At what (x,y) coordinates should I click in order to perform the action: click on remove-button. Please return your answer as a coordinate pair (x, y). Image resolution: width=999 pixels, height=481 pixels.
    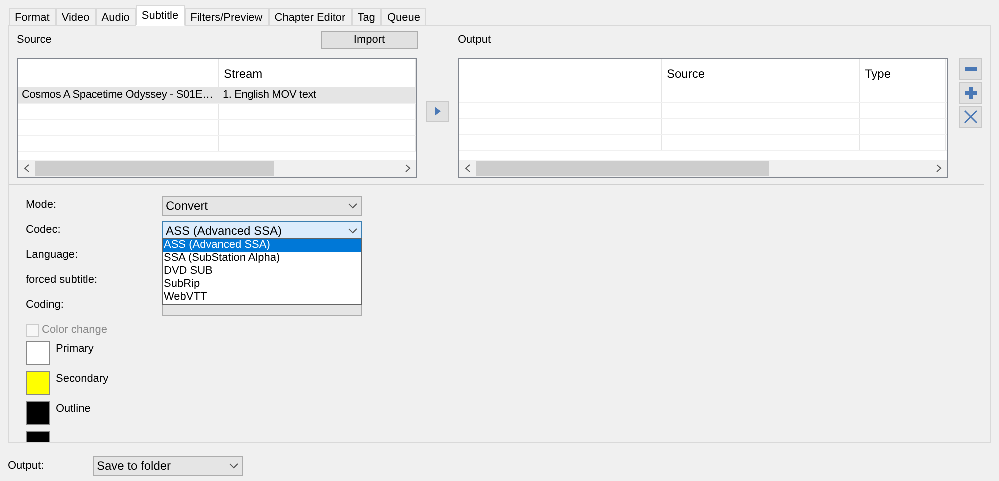
    Looking at the image, I should click on (970, 69).